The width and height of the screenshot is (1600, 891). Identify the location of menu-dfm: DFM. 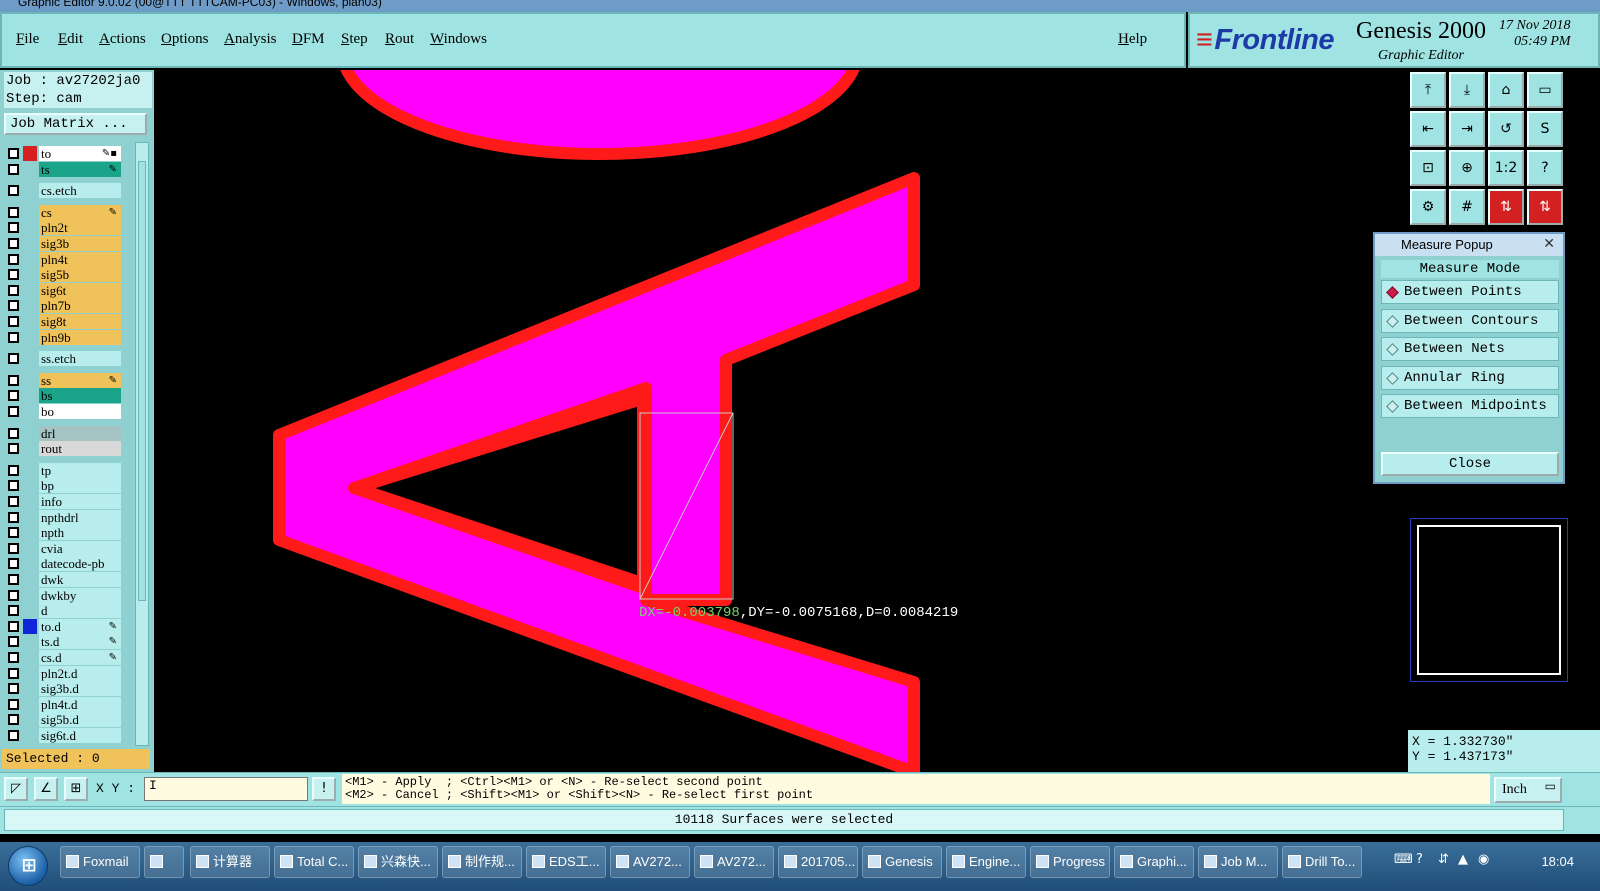
(308, 39).